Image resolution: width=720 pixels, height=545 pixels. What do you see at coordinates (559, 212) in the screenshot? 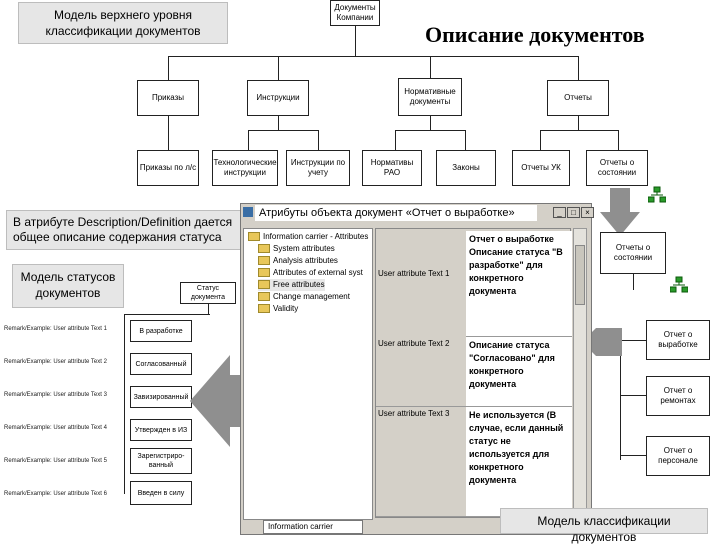
I see `minimize-button: _` at bounding box center [559, 212].